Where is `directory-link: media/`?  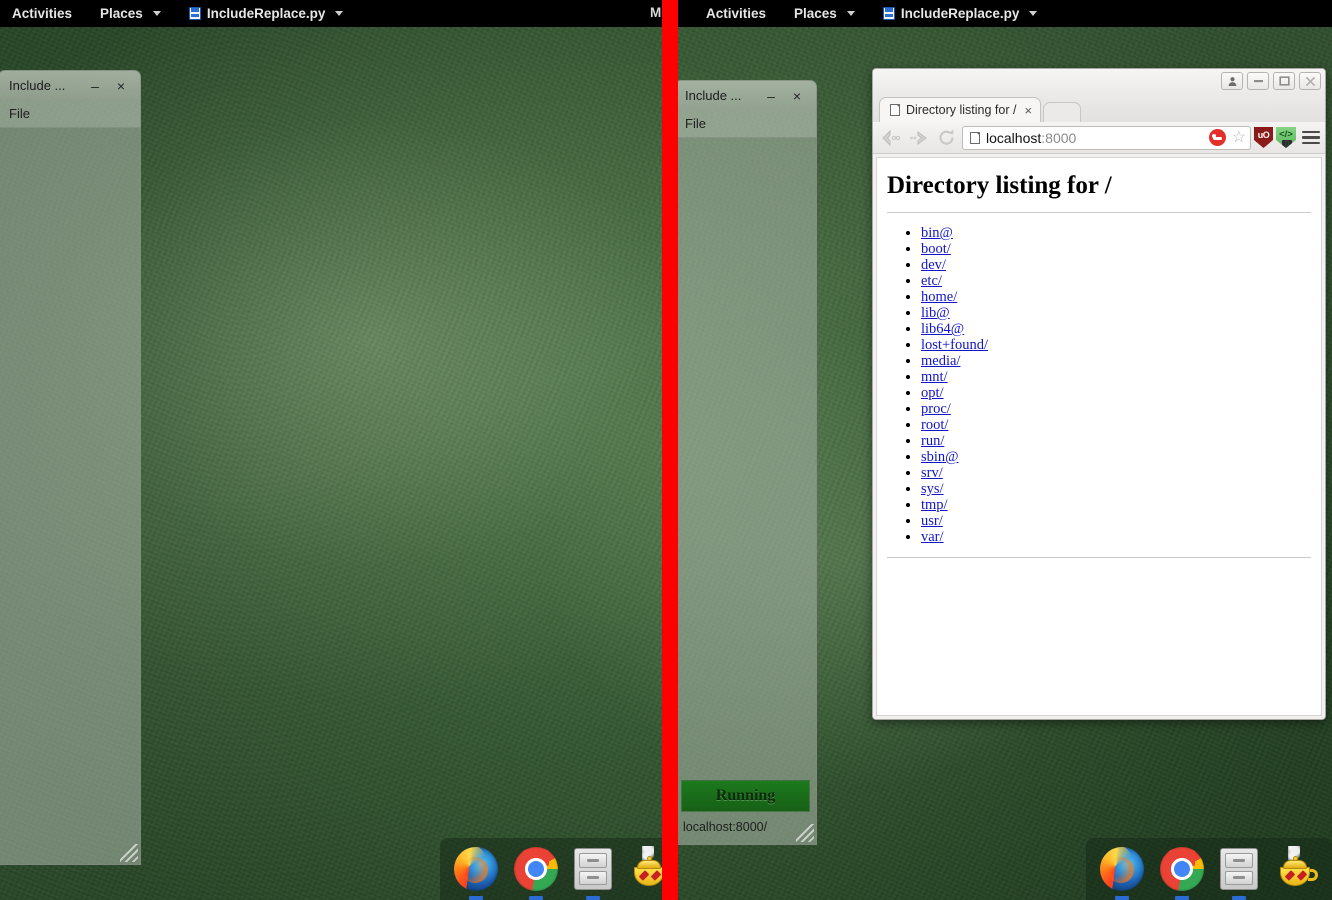
directory-link: media/ is located at coordinates (940, 361).